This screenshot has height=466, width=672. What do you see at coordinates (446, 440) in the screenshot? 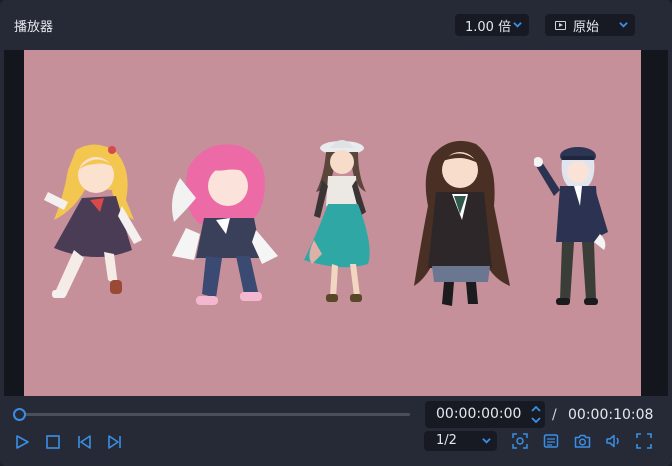
I see `page-value: 1/2` at bounding box center [446, 440].